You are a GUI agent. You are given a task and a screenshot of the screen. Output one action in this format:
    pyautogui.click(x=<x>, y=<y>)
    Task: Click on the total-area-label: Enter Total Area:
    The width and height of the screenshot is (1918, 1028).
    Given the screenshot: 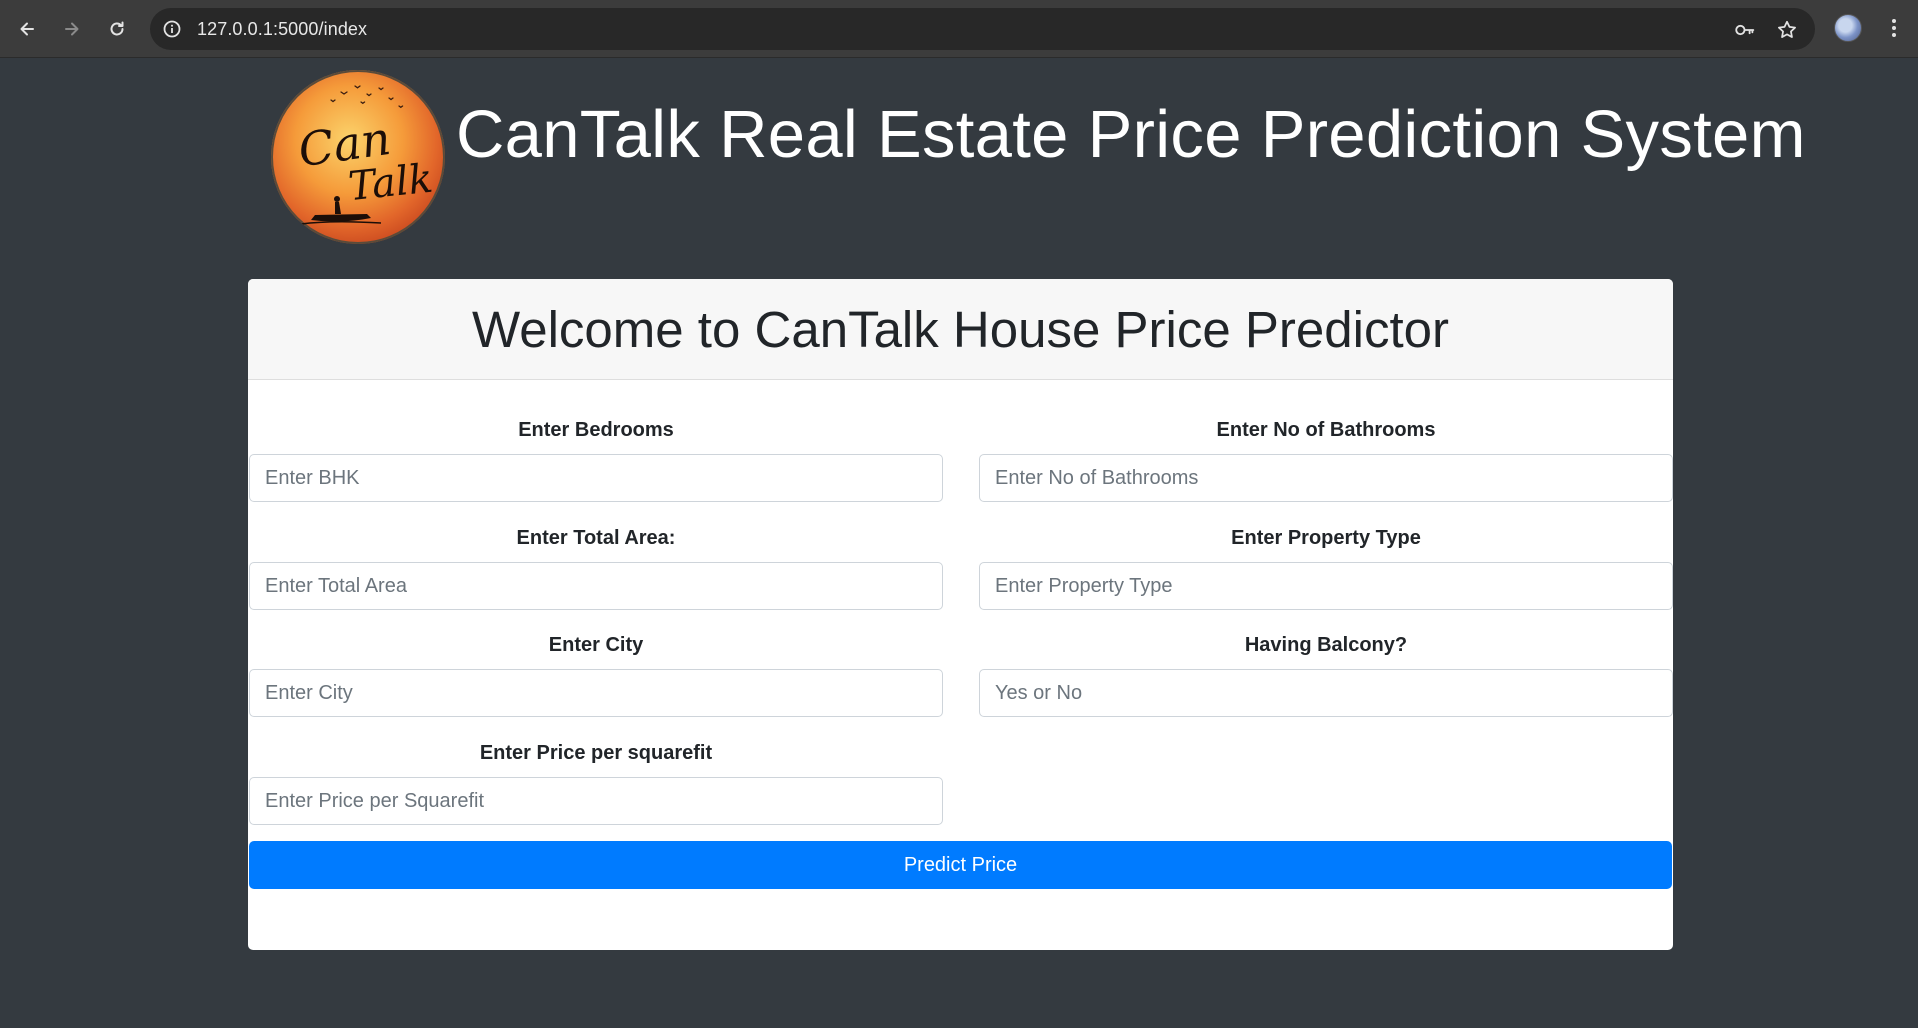 What is the action you would take?
    pyautogui.click(x=596, y=538)
    